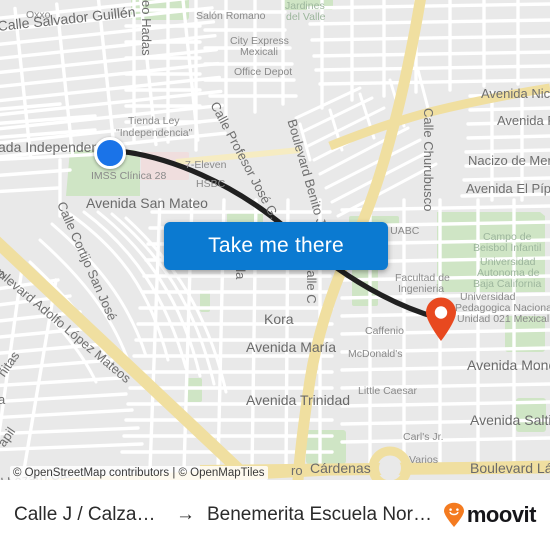  I want to click on map-pin-icon, so click(441, 319).